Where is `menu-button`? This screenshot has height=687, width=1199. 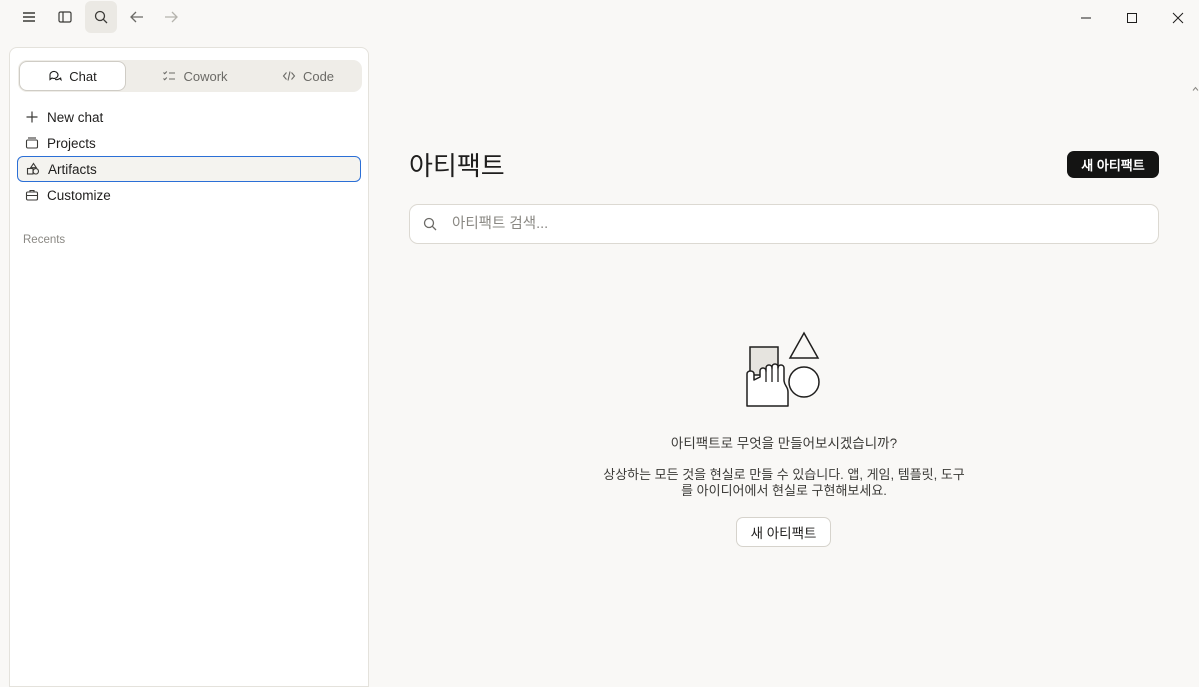
menu-button is located at coordinates (29, 17).